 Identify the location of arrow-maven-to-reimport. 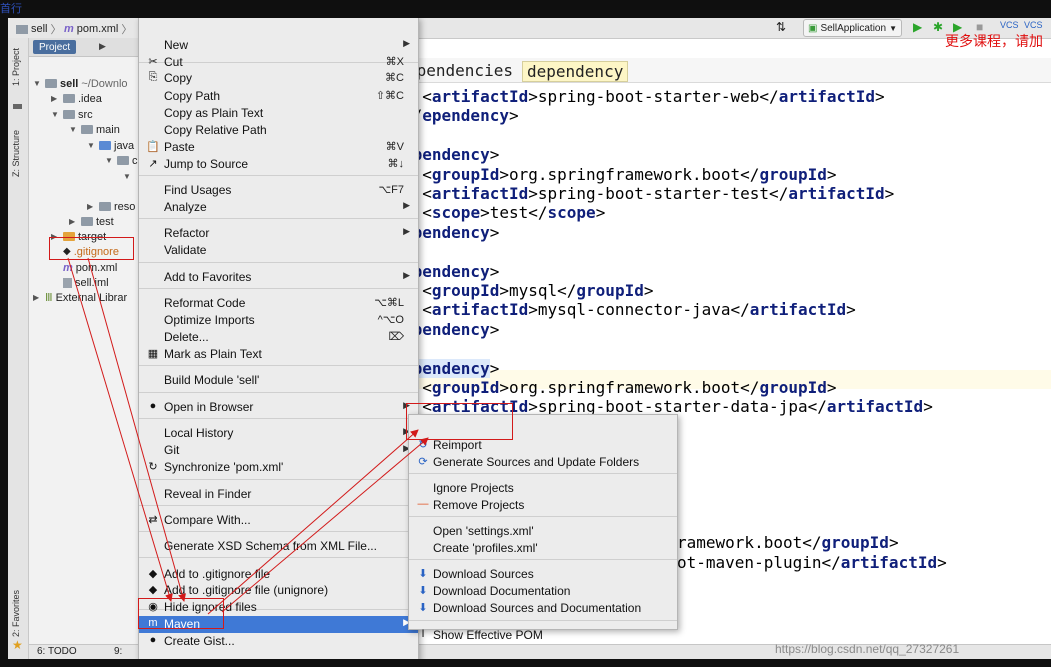
(313, 522).